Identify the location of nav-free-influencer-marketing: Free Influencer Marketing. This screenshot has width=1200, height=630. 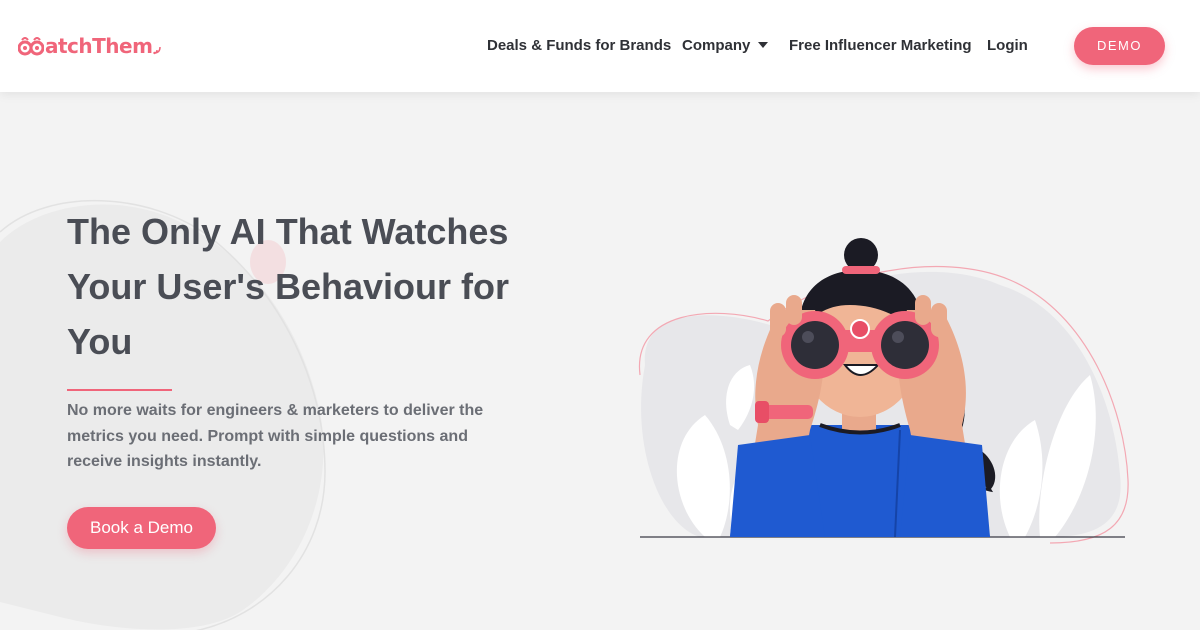
(880, 46).